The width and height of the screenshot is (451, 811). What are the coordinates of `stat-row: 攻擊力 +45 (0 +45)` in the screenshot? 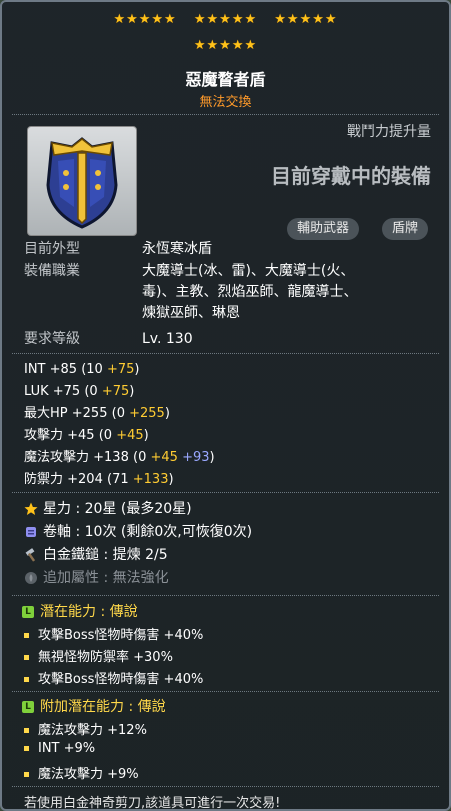 It's located at (86, 435).